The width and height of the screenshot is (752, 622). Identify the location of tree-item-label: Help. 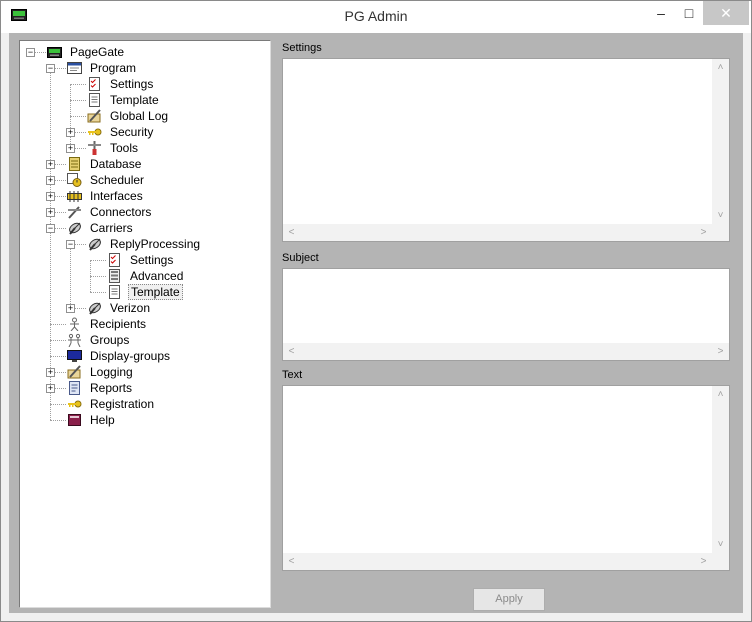
(102, 420).